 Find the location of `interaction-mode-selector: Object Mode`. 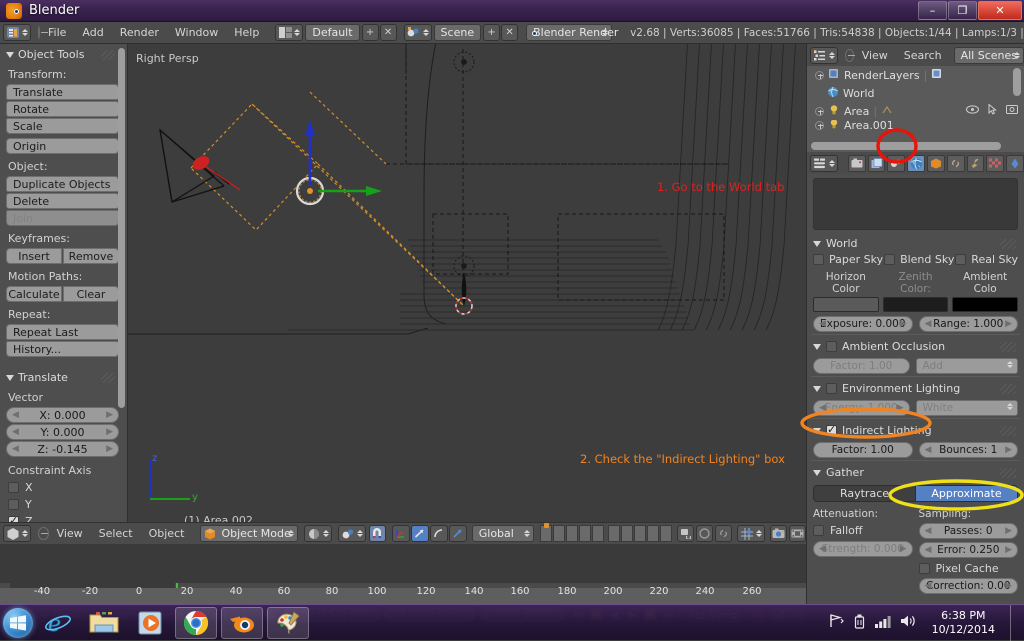

interaction-mode-selector: Object Mode is located at coordinates (249, 533).